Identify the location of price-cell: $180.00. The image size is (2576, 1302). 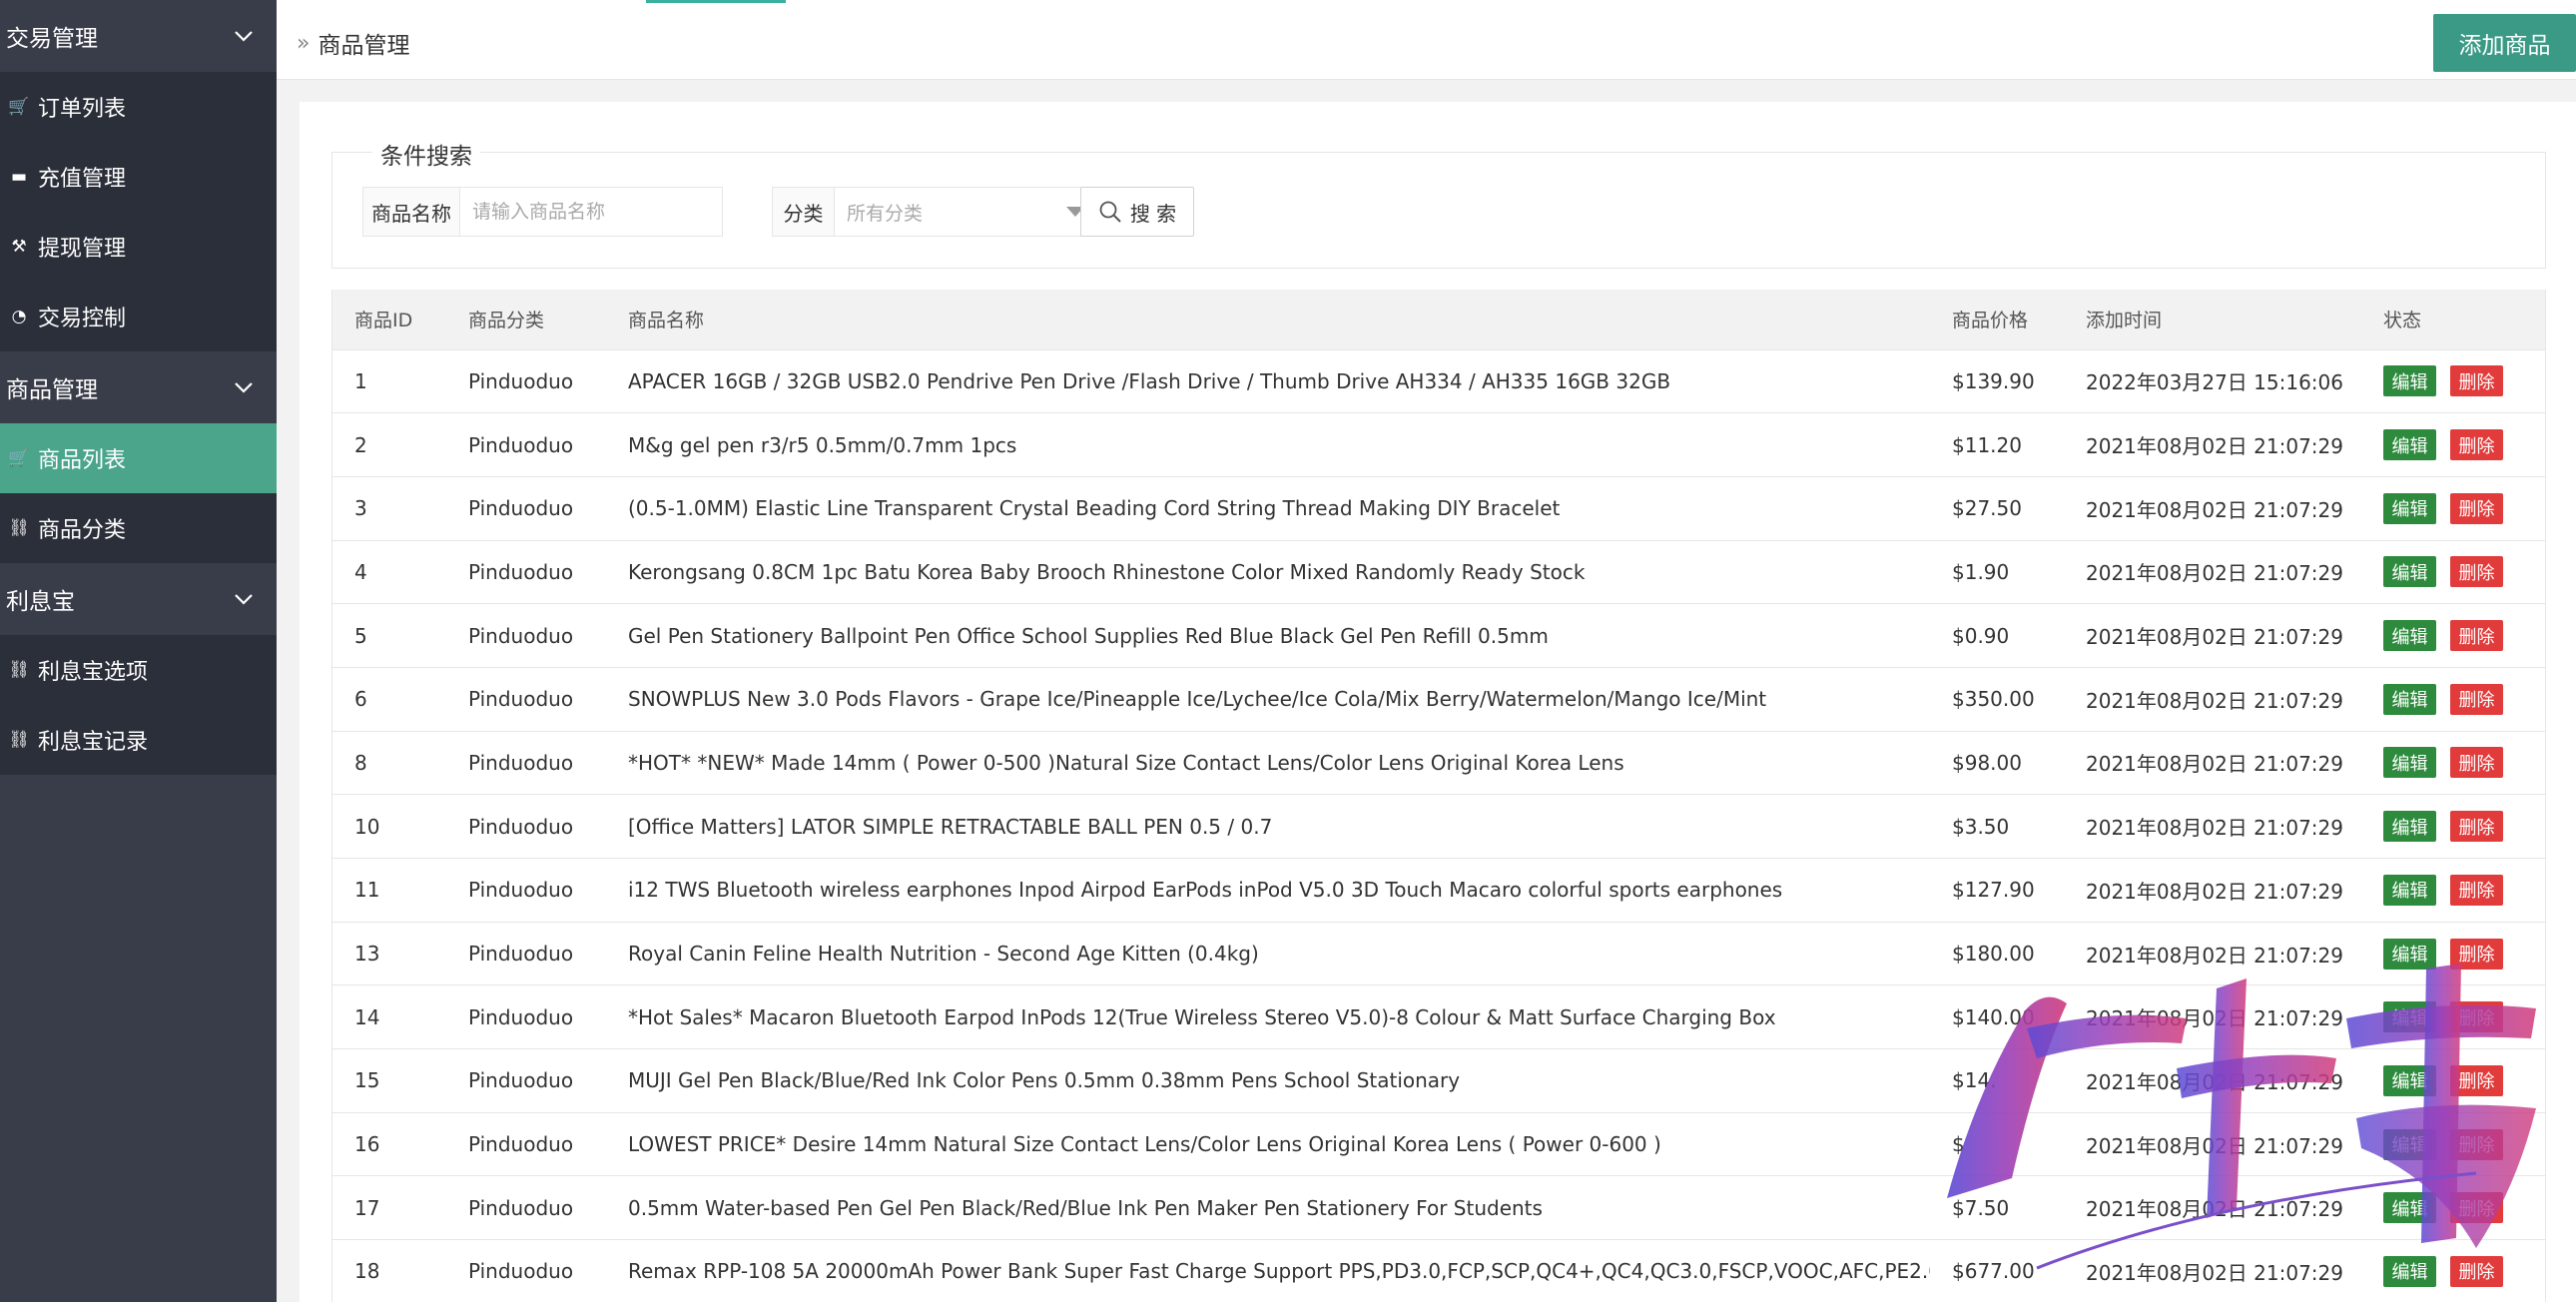
(1993, 954).